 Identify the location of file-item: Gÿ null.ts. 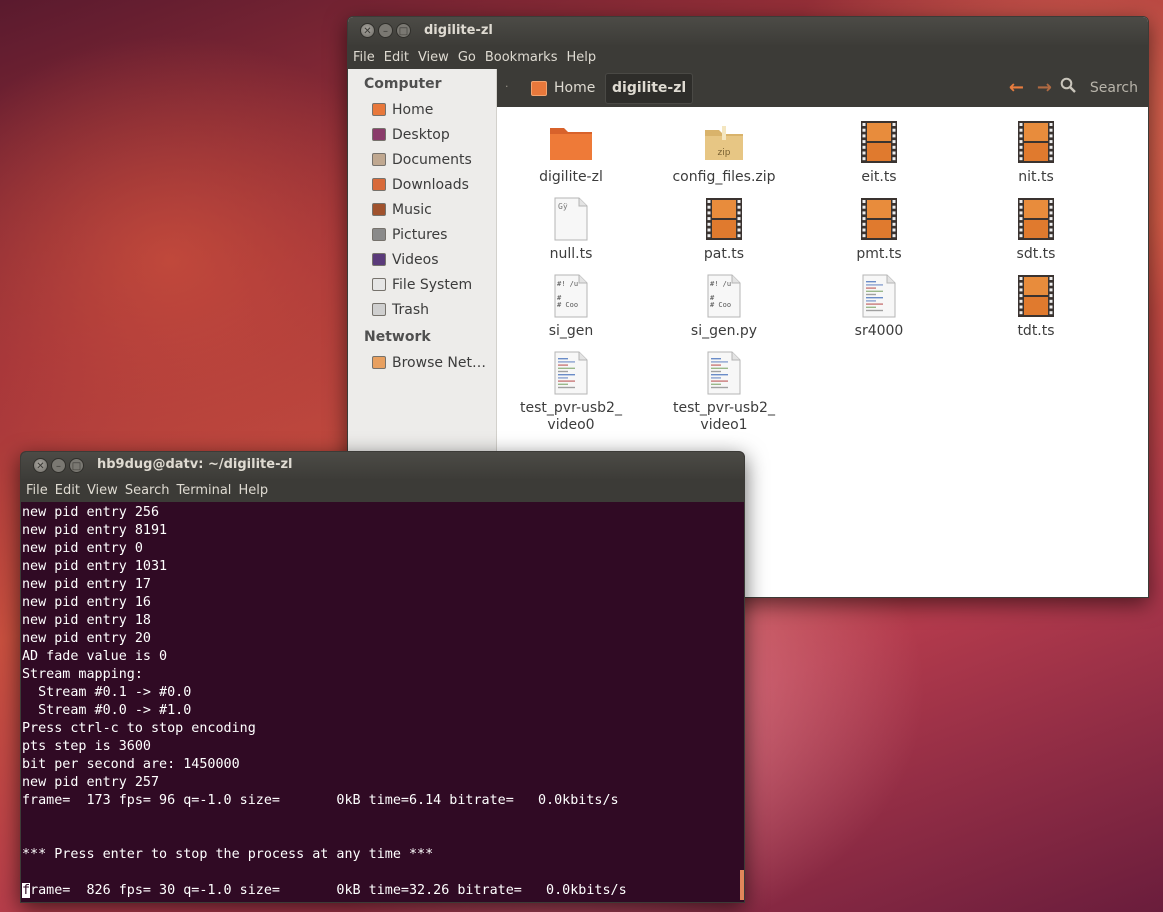
(571, 229).